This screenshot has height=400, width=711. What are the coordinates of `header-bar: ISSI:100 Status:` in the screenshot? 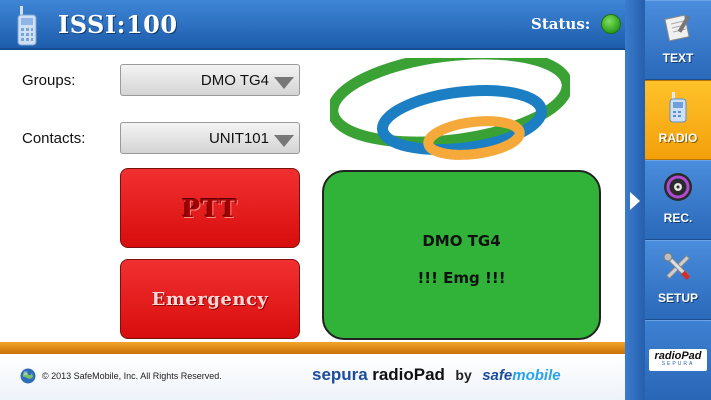 It's located at (312, 25).